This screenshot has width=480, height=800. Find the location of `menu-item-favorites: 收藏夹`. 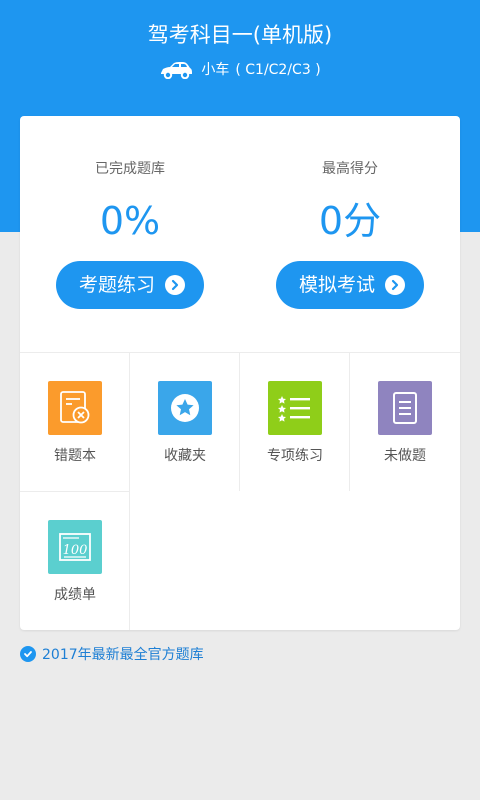

menu-item-favorites: 收藏夹 is located at coordinates (185, 421).